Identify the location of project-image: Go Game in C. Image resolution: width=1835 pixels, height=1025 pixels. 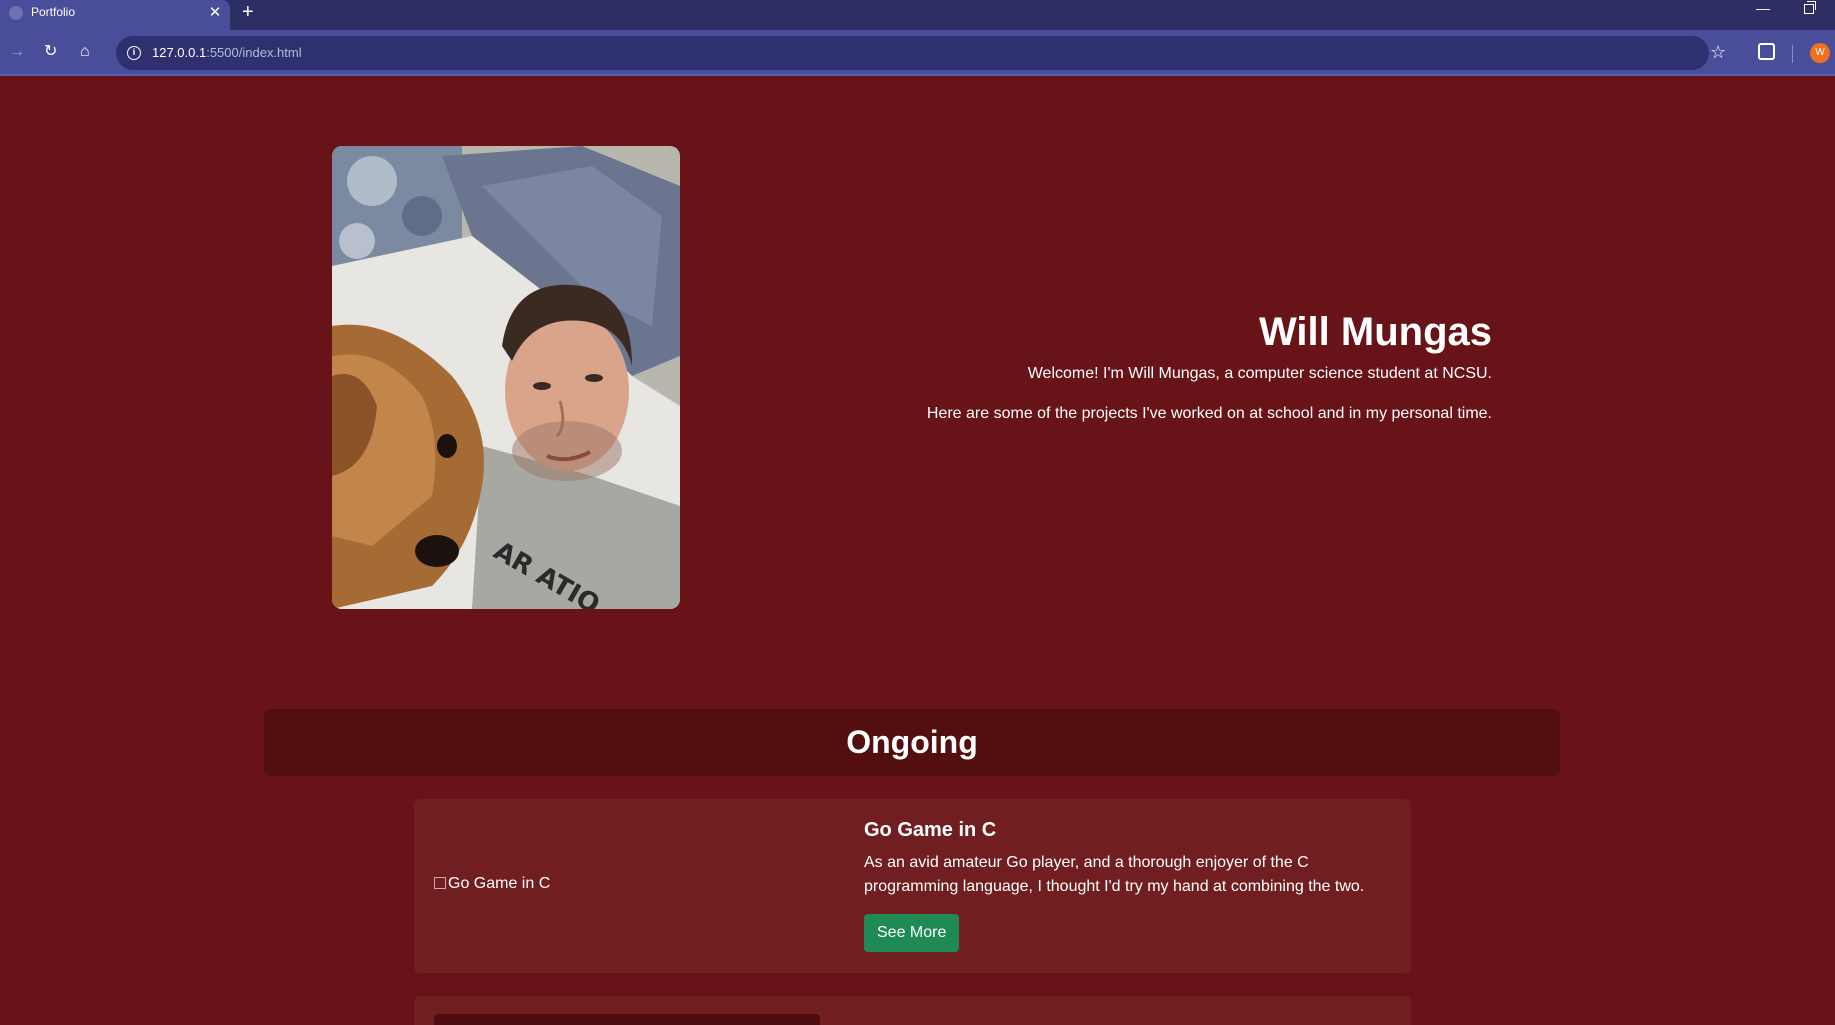
(492, 884).